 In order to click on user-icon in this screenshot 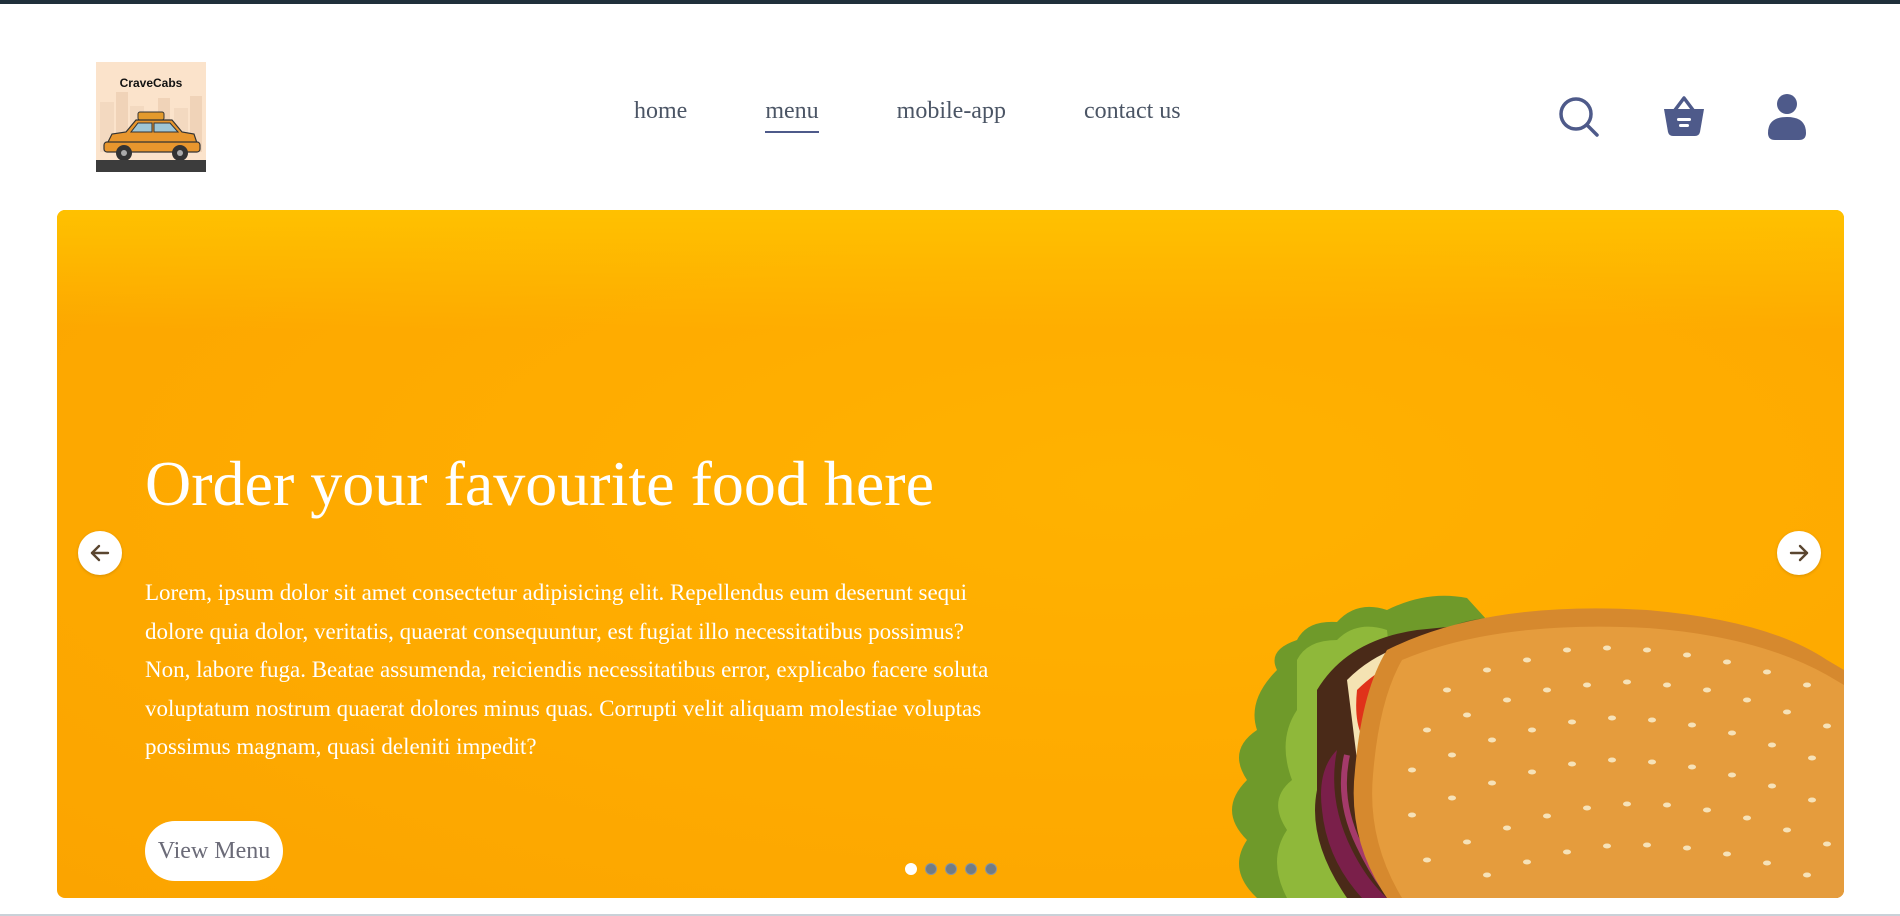, I will do `click(1787, 117)`.